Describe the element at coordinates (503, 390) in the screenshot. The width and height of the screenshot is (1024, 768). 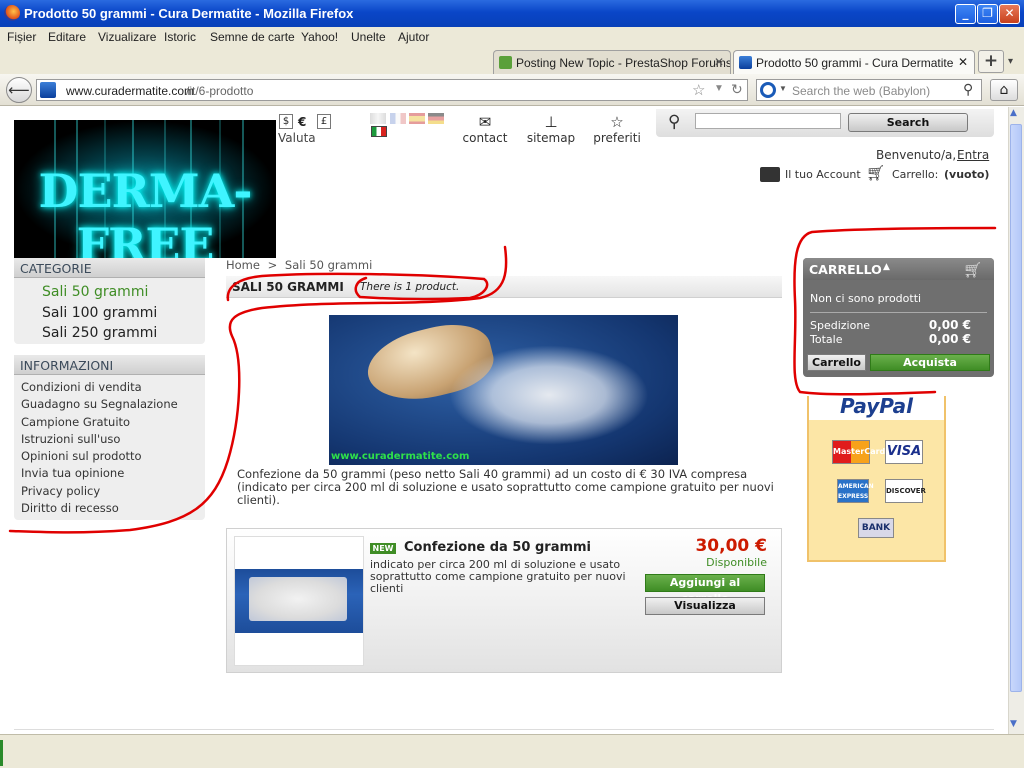
I see `category-image: www.curadermatite.com` at that location.